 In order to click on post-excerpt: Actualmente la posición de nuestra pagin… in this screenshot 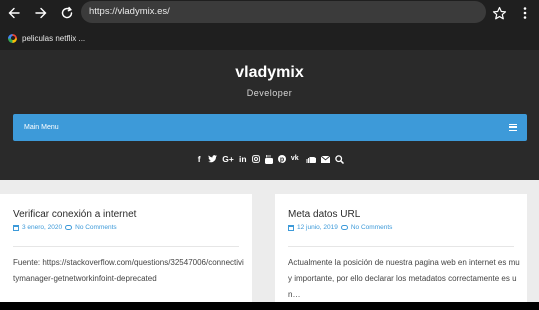, I will do `click(404, 278)`.